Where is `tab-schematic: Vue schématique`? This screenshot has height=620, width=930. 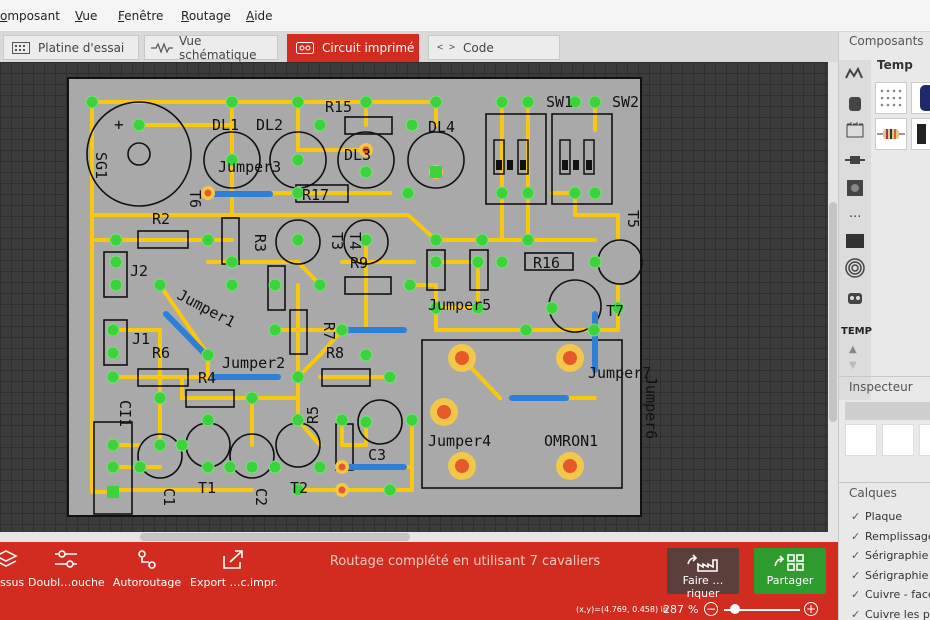
tab-schematic: Vue schématique is located at coordinates (211, 48).